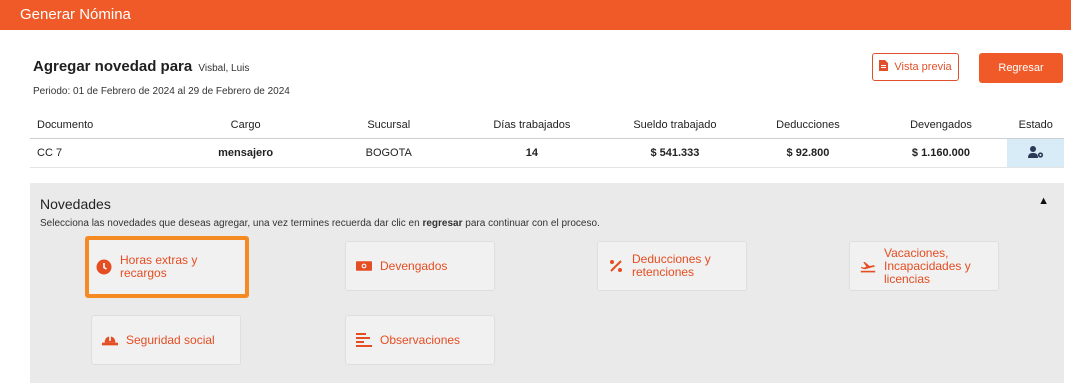 Image resolution: width=1071 pixels, height=383 pixels. Describe the element at coordinates (927, 265) in the screenshot. I see `tile-label: Vacaciones, Incapacidades y licencias` at that location.